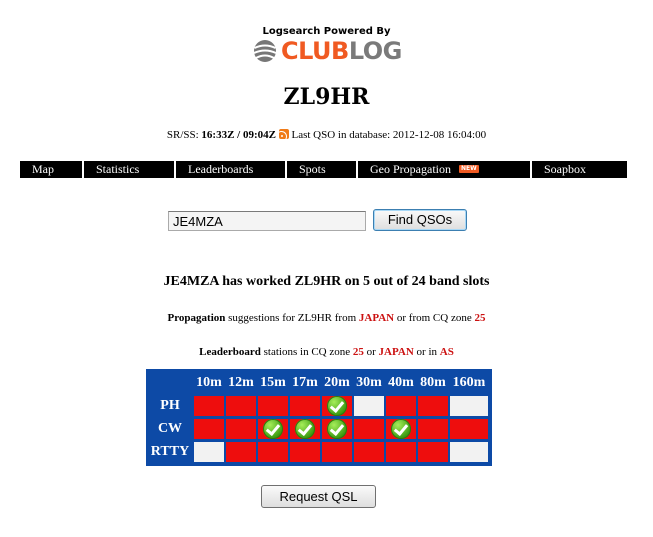 This screenshot has width=653, height=537. Describe the element at coordinates (118, 169) in the screenshot. I see `nav-label: Statistics` at that location.